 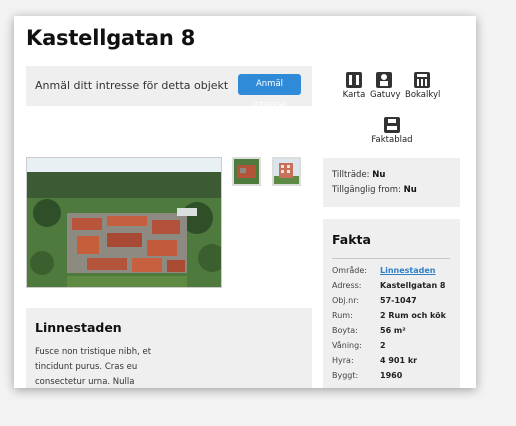 I want to click on map-tool: Karta, so click(x=354, y=86).